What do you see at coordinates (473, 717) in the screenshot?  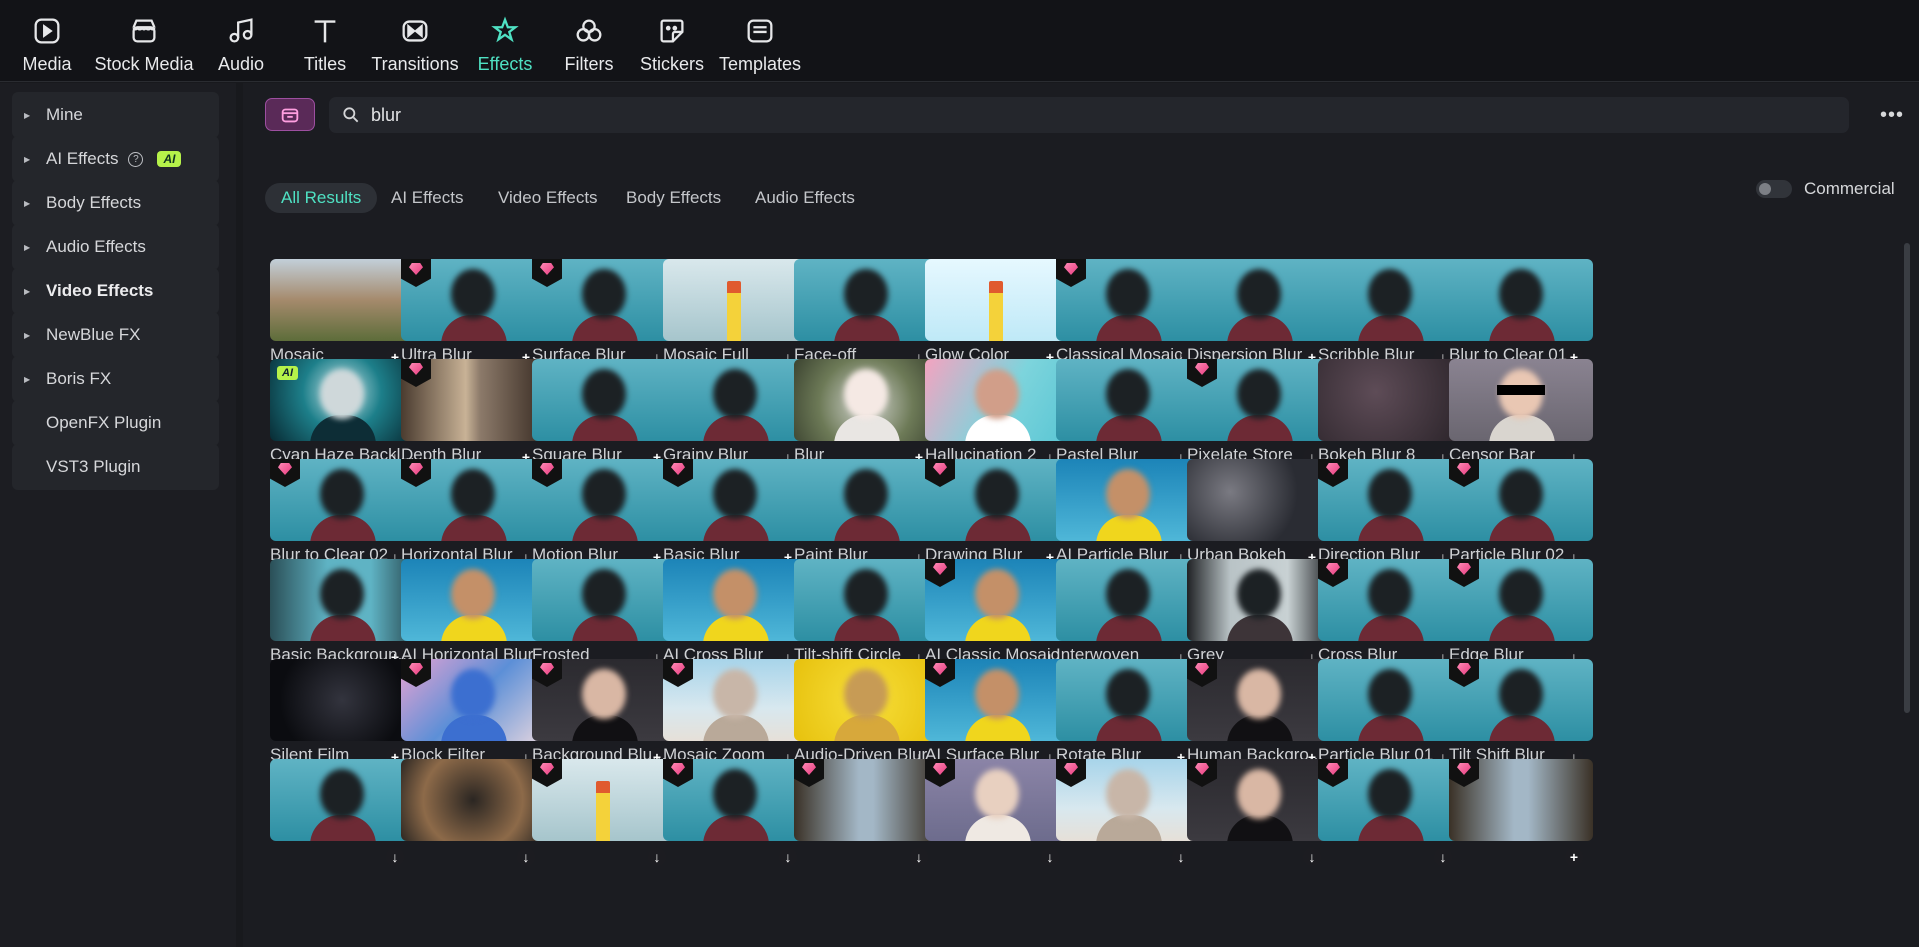 I see `effect-card-block-filter: ↓ Block Filter` at bounding box center [473, 717].